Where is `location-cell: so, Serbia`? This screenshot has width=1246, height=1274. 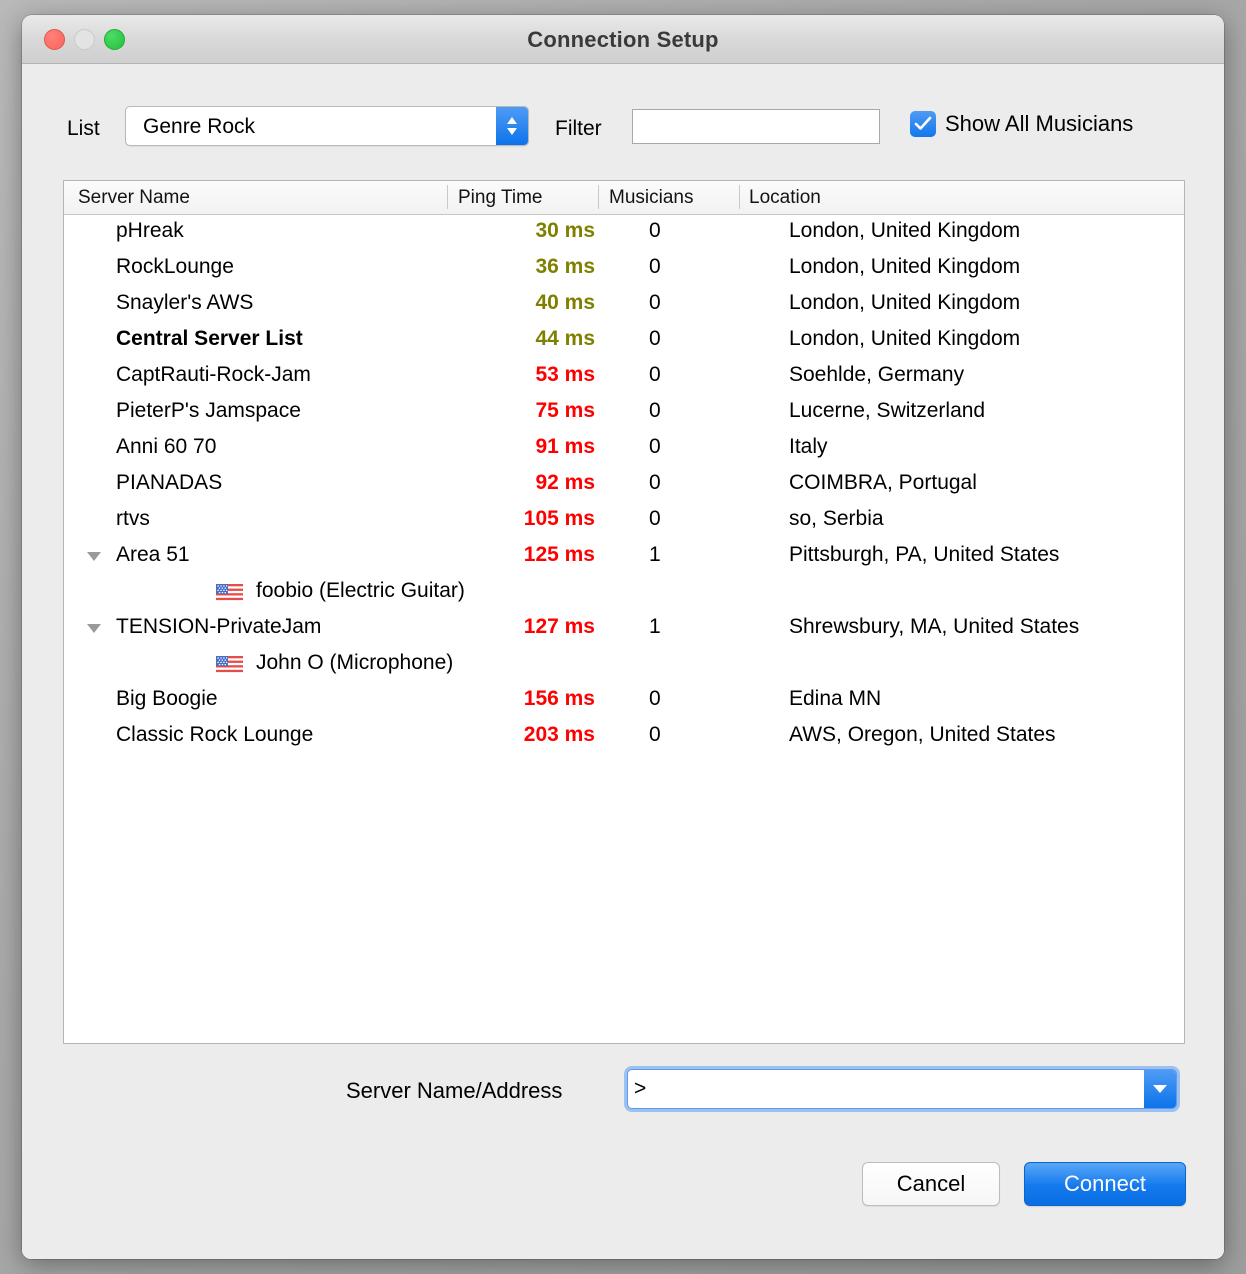 location-cell: so, Serbia is located at coordinates (836, 518).